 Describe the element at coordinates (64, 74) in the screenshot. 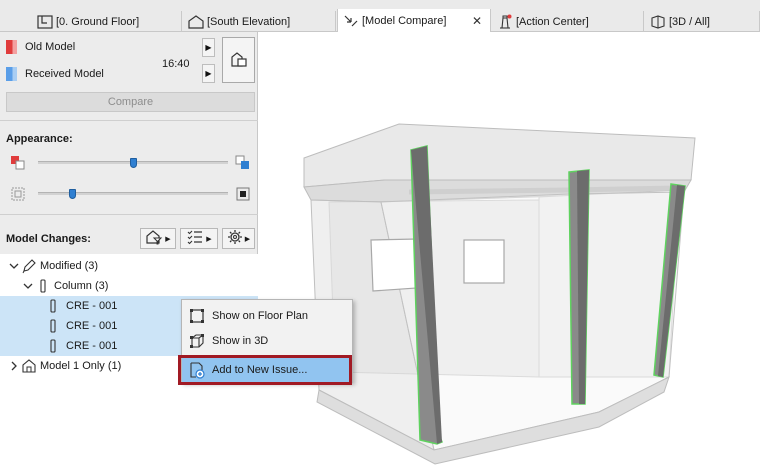

I see `received-model-label: Received Model` at that location.